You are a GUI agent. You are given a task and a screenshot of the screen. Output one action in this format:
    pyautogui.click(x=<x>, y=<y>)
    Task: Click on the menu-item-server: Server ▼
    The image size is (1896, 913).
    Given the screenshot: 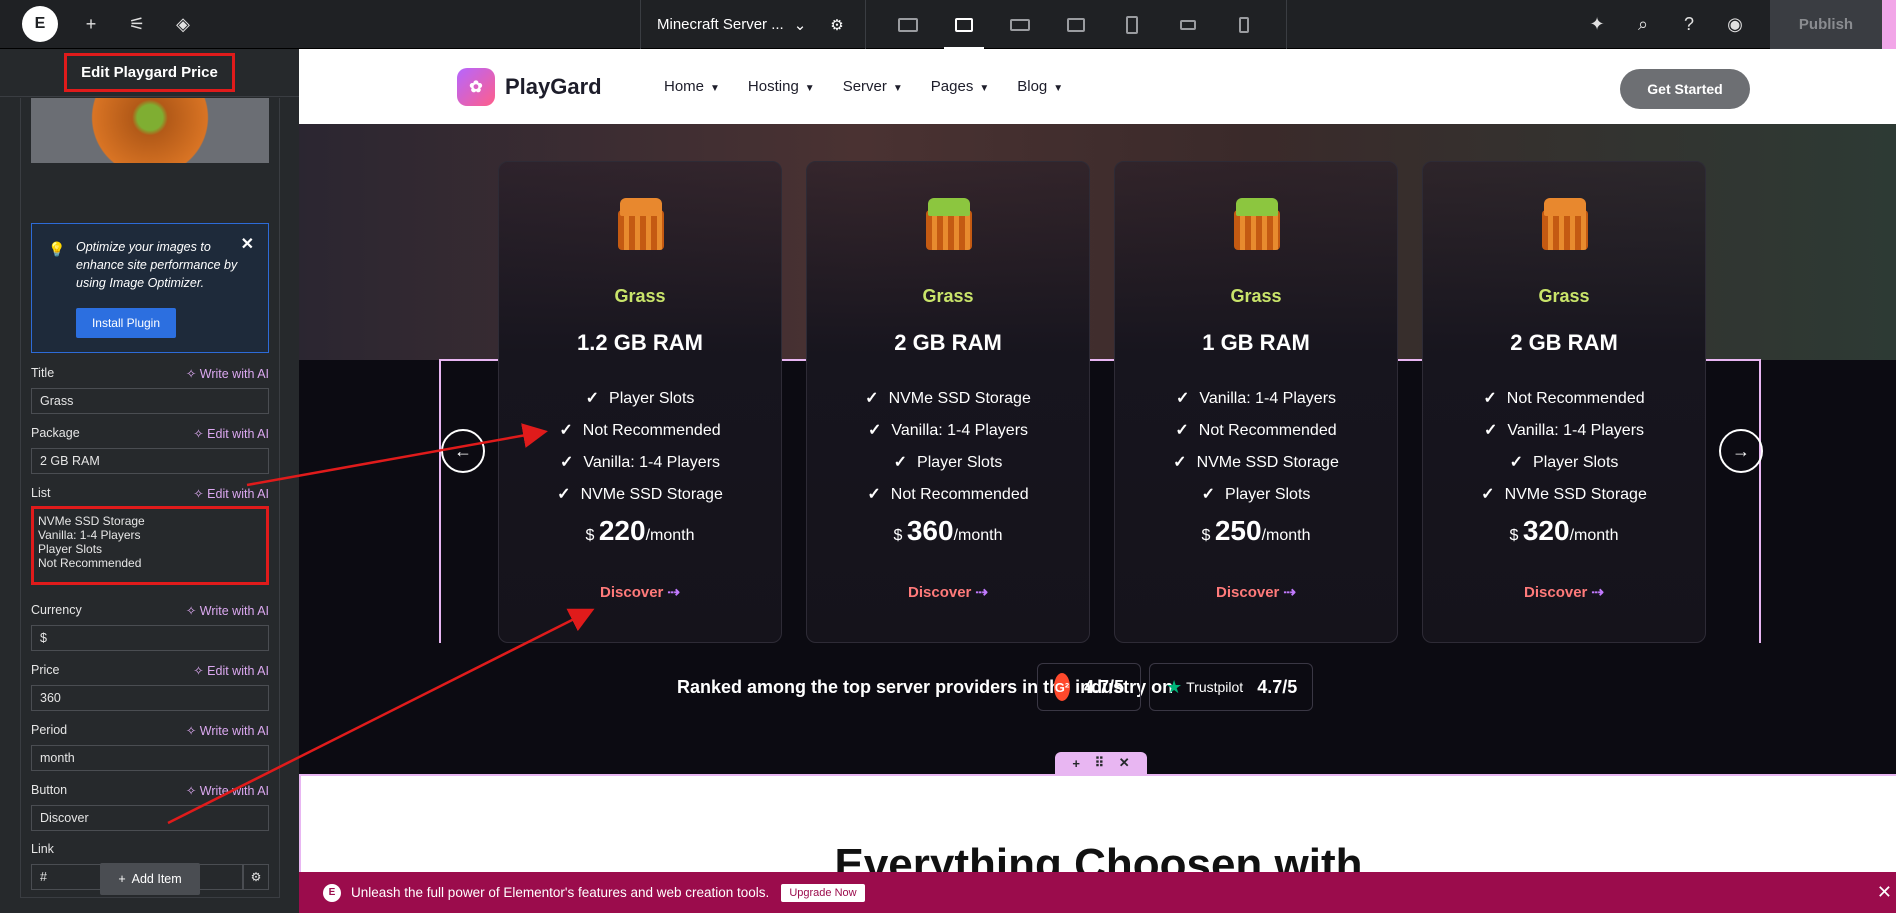 What is the action you would take?
    pyautogui.click(x=873, y=86)
    